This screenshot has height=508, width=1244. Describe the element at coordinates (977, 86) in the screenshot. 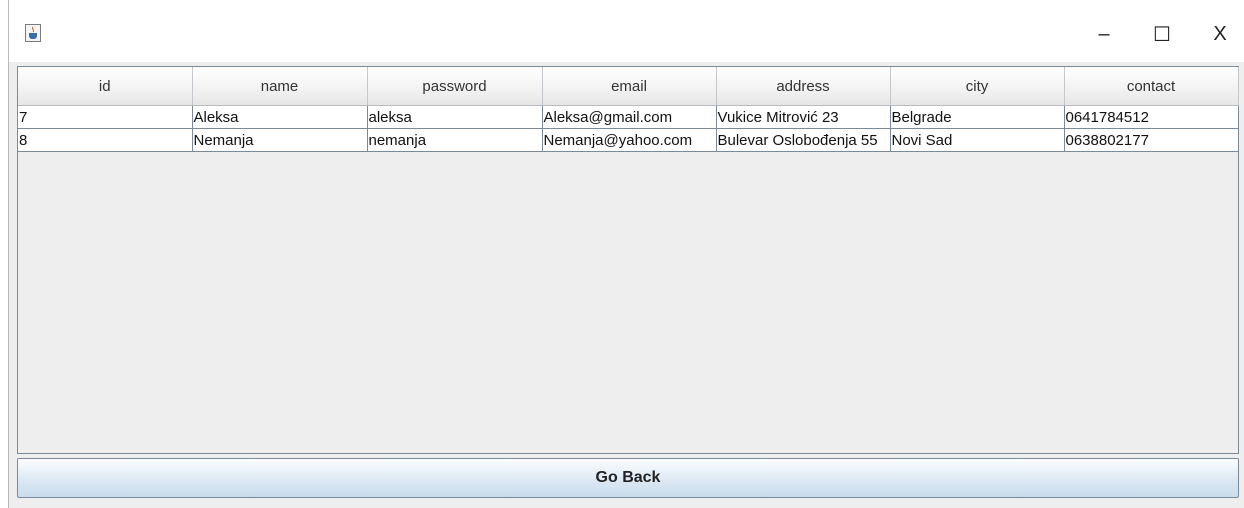

I see `column-header-city: city` at that location.